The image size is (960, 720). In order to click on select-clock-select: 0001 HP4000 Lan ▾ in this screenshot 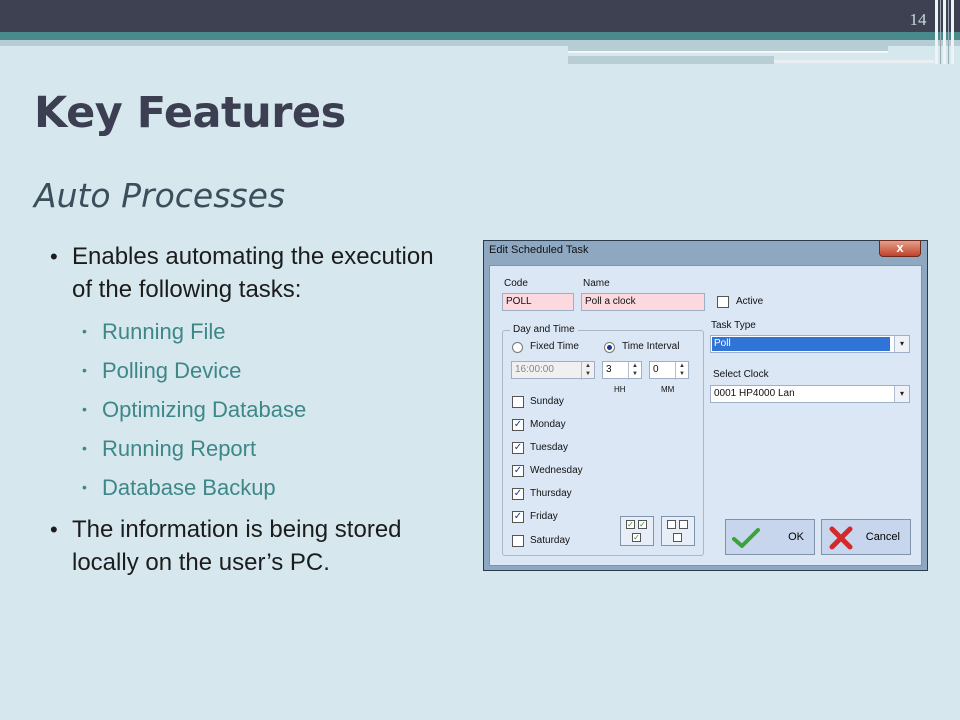, I will do `click(810, 394)`.